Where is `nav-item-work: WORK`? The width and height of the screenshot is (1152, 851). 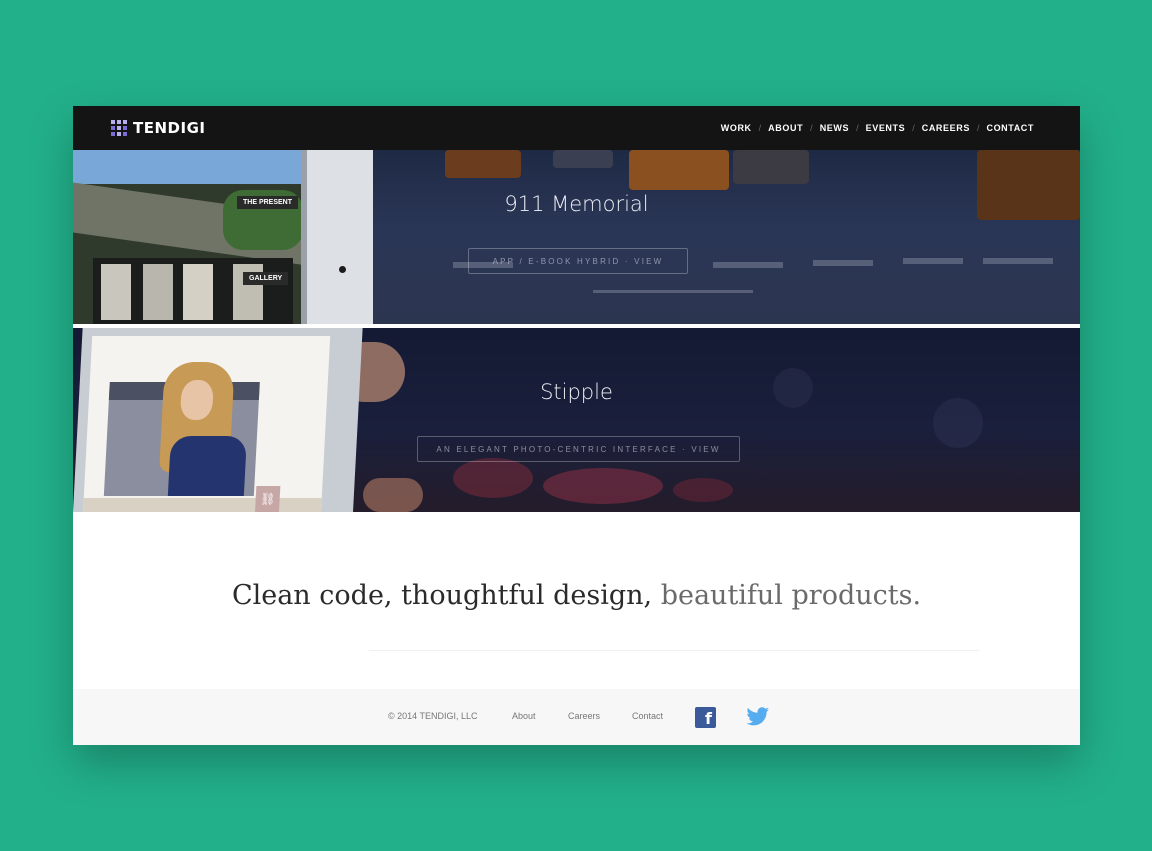
nav-item-work: WORK is located at coordinates (736, 128).